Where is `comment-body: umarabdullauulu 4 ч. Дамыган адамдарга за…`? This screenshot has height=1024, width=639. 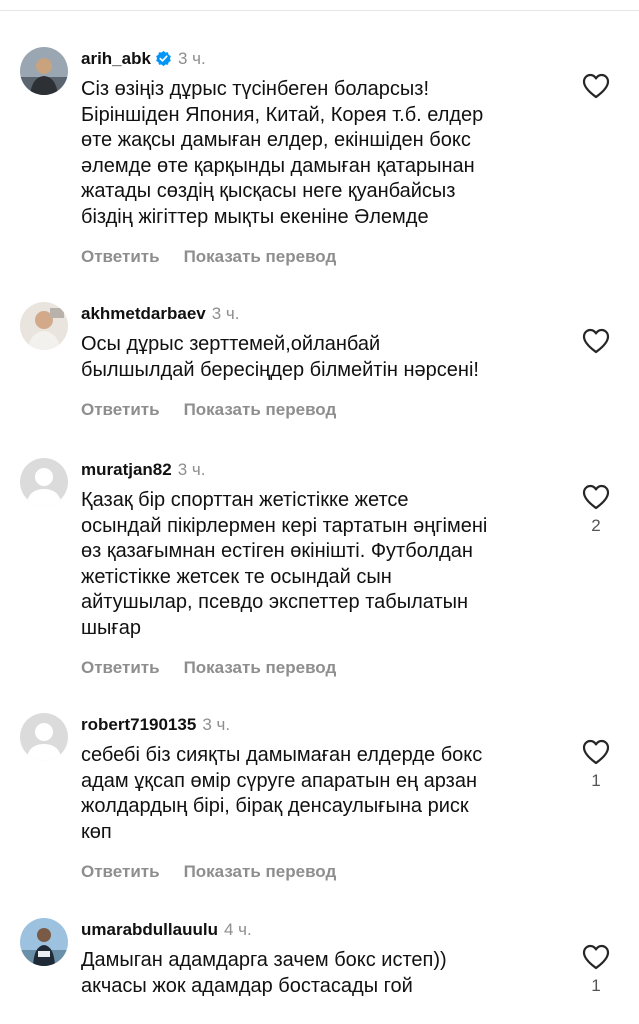 comment-body: umarabdullauulu 4 ч. Дамыган адамдарга за… is located at coordinates (326, 958).